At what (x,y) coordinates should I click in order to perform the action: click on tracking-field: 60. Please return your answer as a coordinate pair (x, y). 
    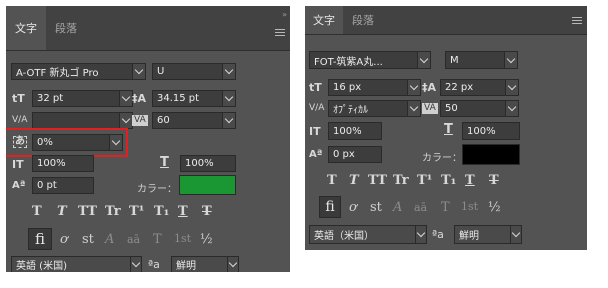
    Looking at the image, I should click on (188, 120).